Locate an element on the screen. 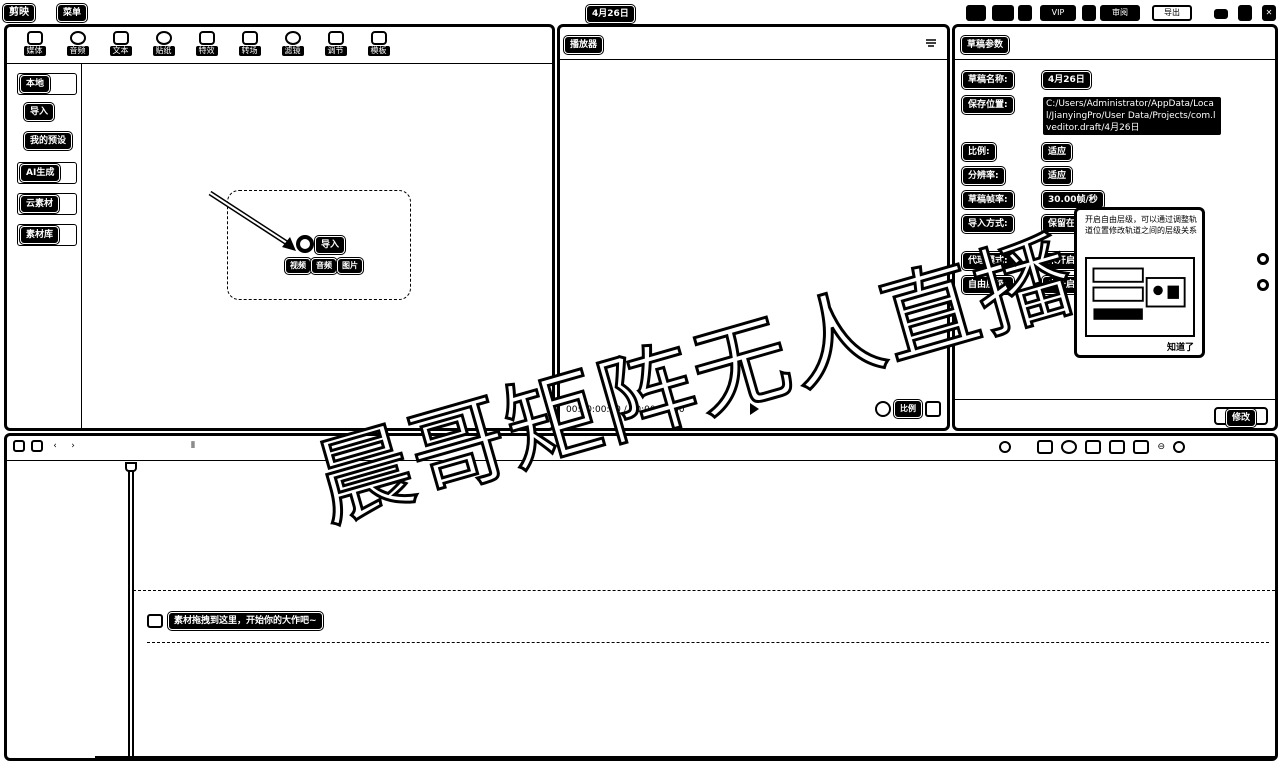  timeline-toolbar: ‹ › ⦀ is located at coordinates (106, 446).